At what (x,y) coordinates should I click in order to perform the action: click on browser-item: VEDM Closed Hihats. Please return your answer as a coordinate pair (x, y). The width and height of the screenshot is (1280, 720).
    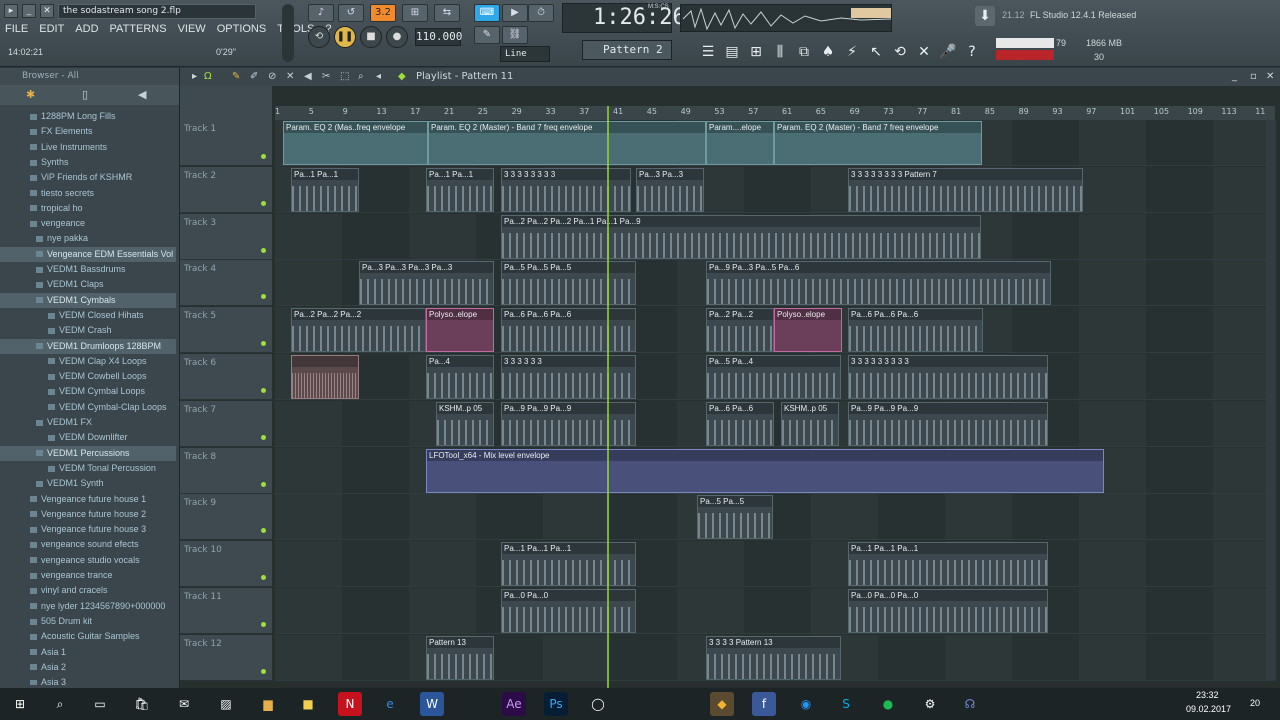
    Looking at the image, I should click on (88, 315).